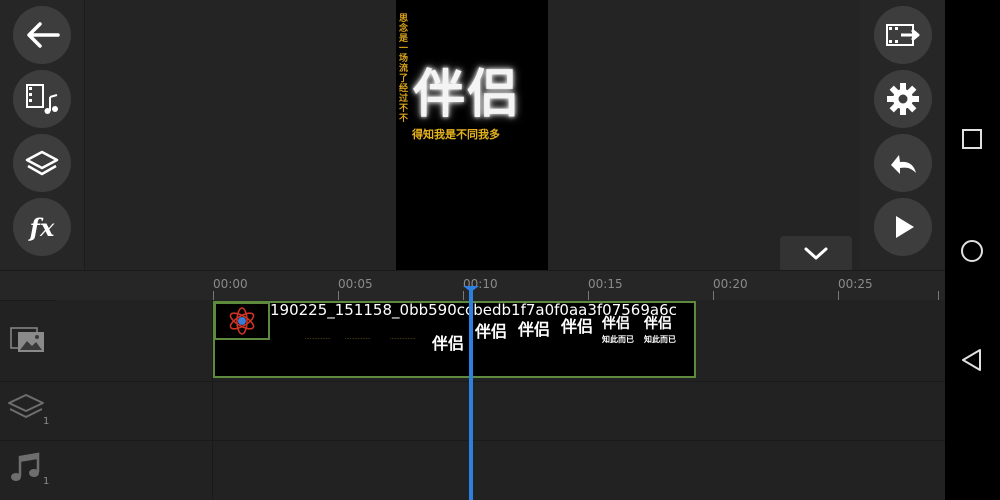  I want to click on collapse-button, so click(816, 253).